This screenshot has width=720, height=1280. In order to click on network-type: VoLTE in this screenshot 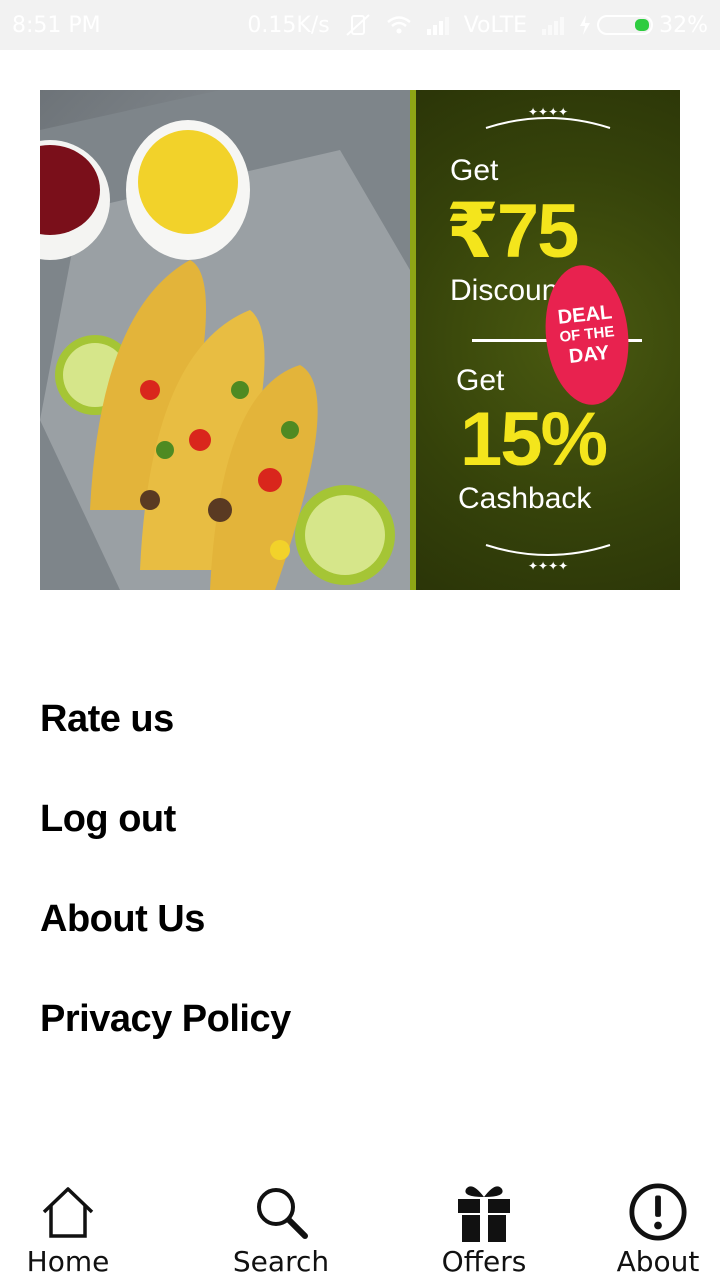, I will do `click(495, 25)`.